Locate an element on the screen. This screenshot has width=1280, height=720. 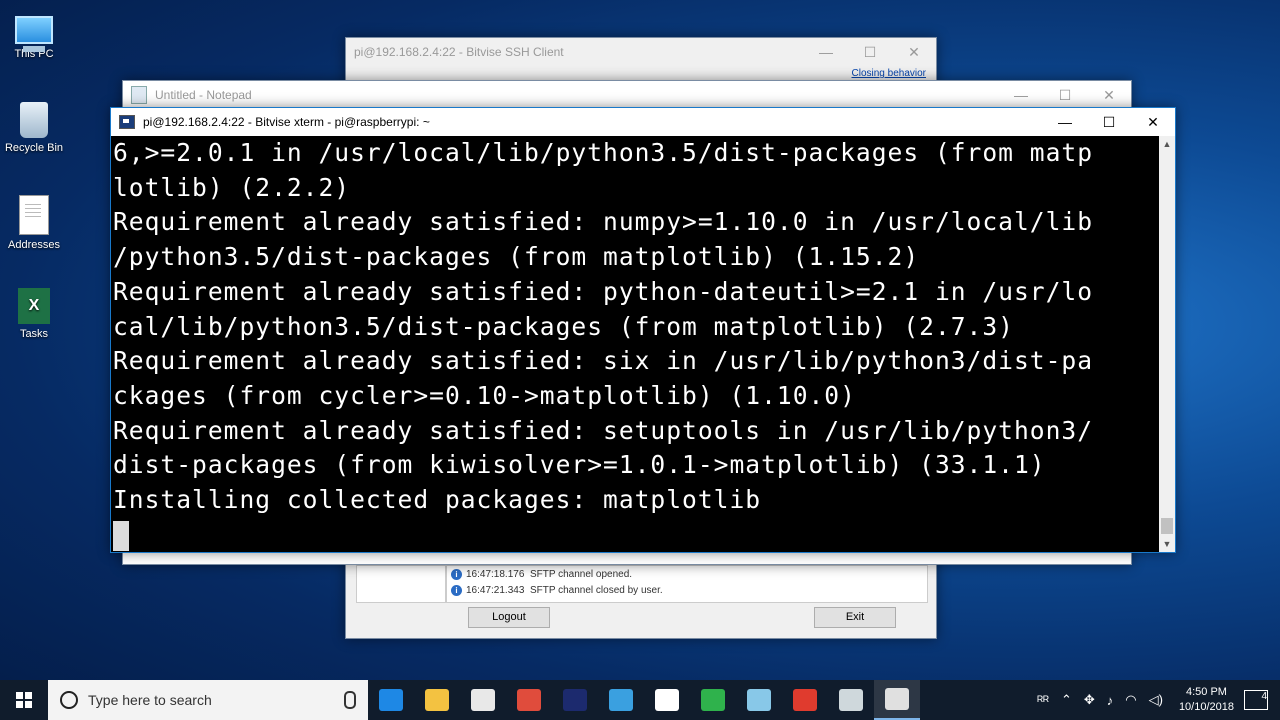
chevron-up-icon: ⌃ is located at coordinates (1066, 700).